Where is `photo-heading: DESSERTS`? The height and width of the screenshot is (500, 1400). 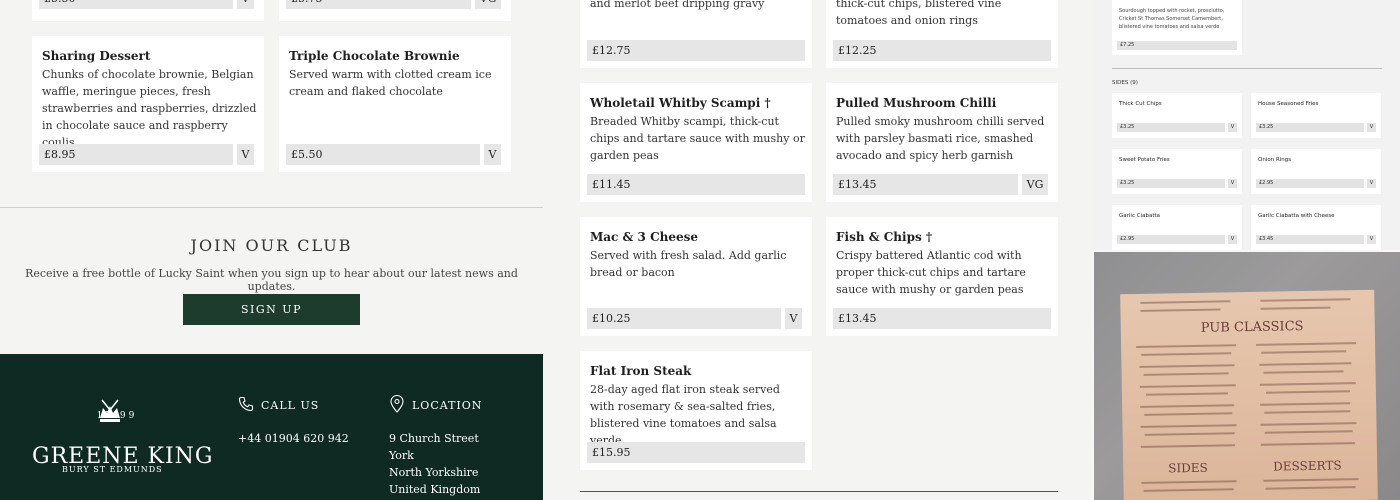 photo-heading: DESSERTS is located at coordinates (1307, 466).